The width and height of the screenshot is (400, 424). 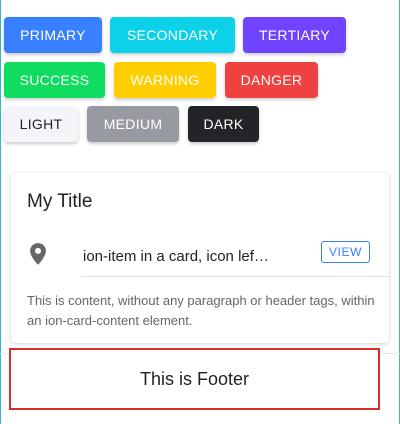 I want to click on footer: This is Footer, so click(x=194, y=379).